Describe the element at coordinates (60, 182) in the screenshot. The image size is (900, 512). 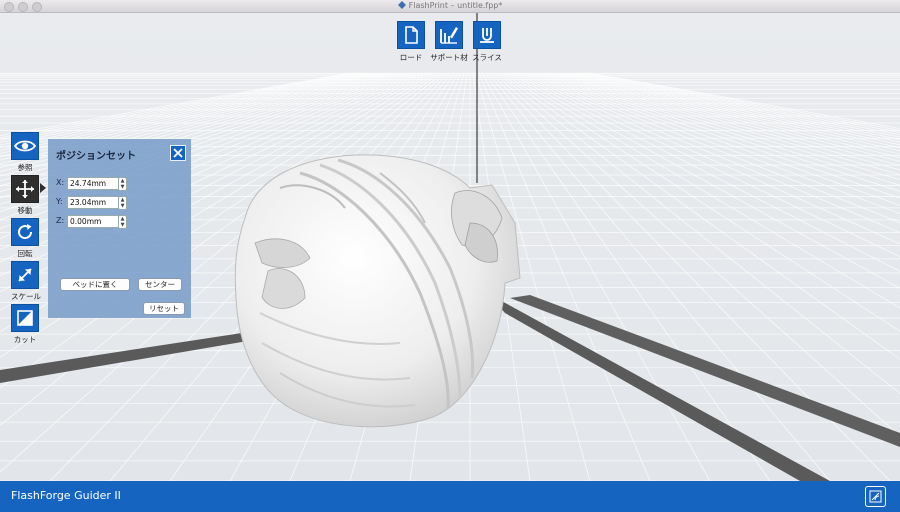
I see `x-label: X:` at that location.